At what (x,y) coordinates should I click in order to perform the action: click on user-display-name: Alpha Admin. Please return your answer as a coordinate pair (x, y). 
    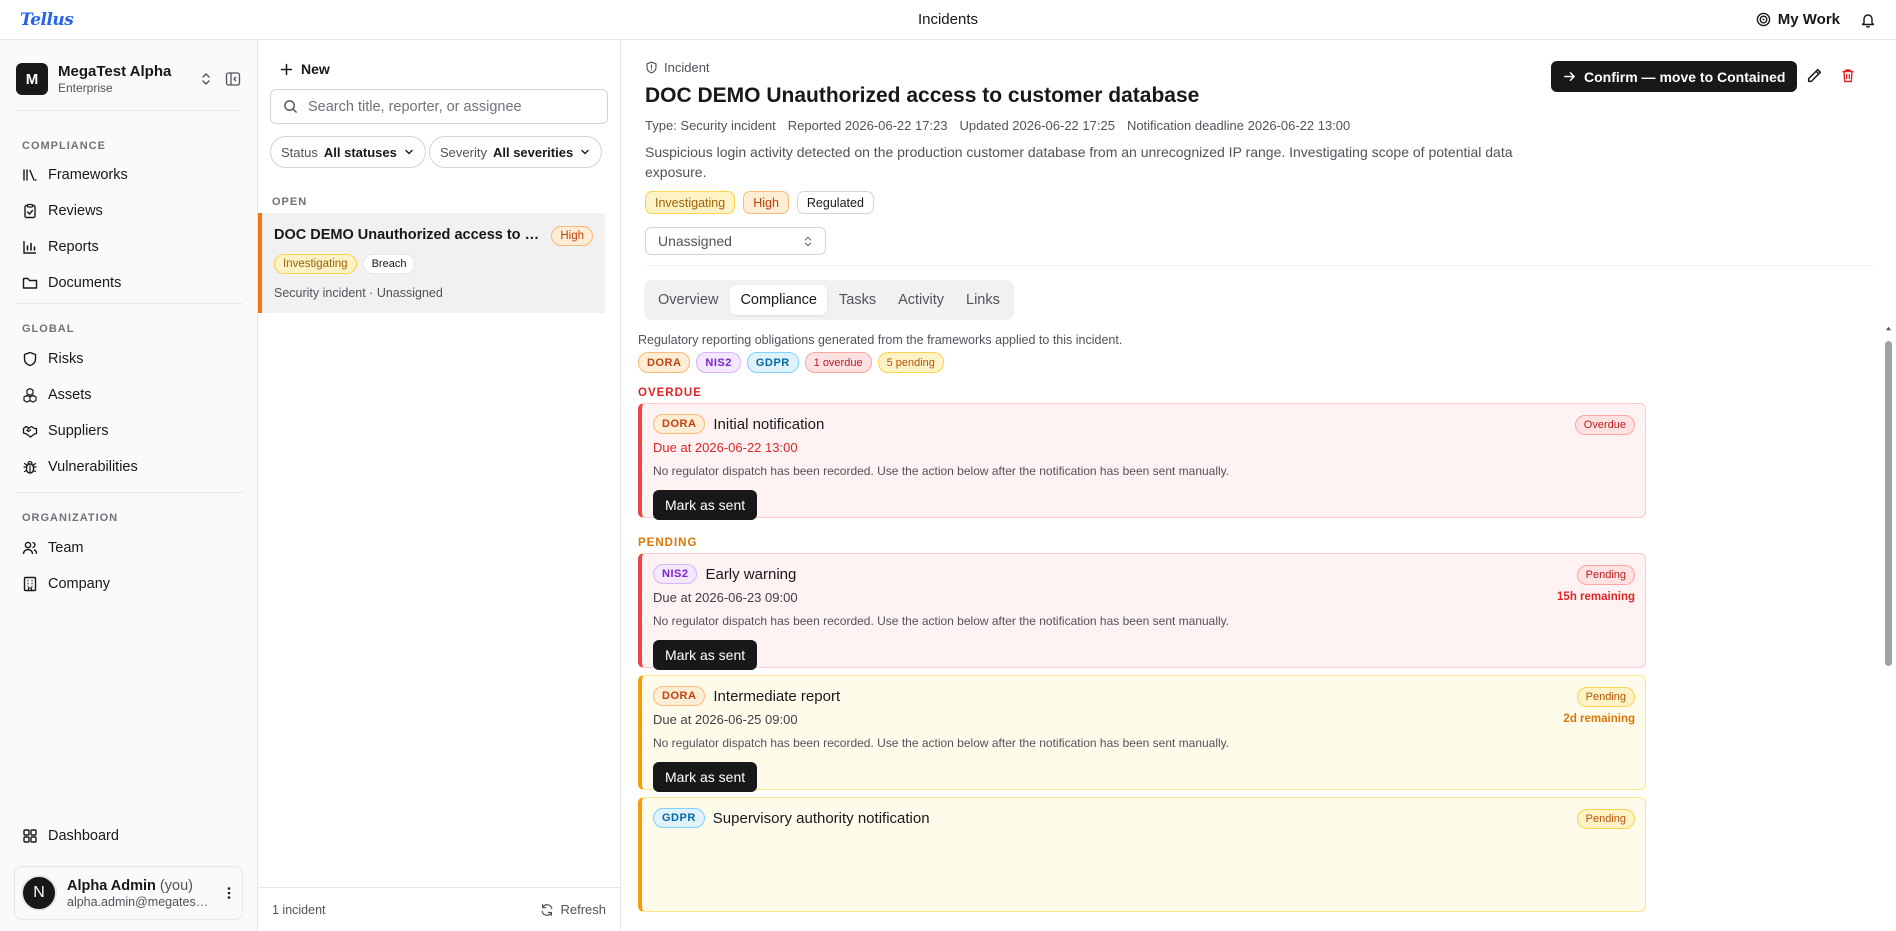
    Looking at the image, I should click on (111, 886).